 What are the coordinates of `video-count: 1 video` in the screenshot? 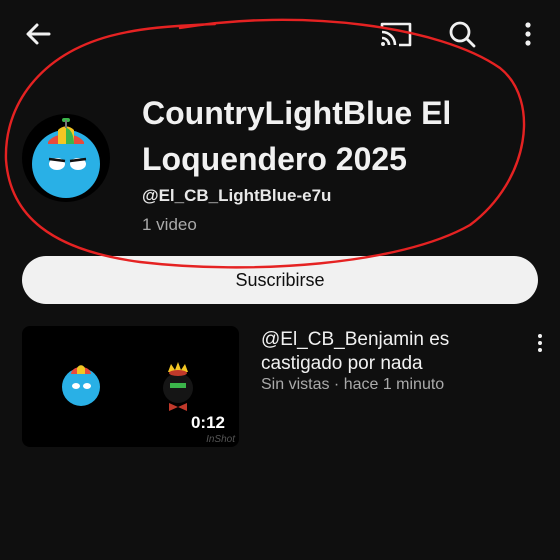 It's located at (169, 224).